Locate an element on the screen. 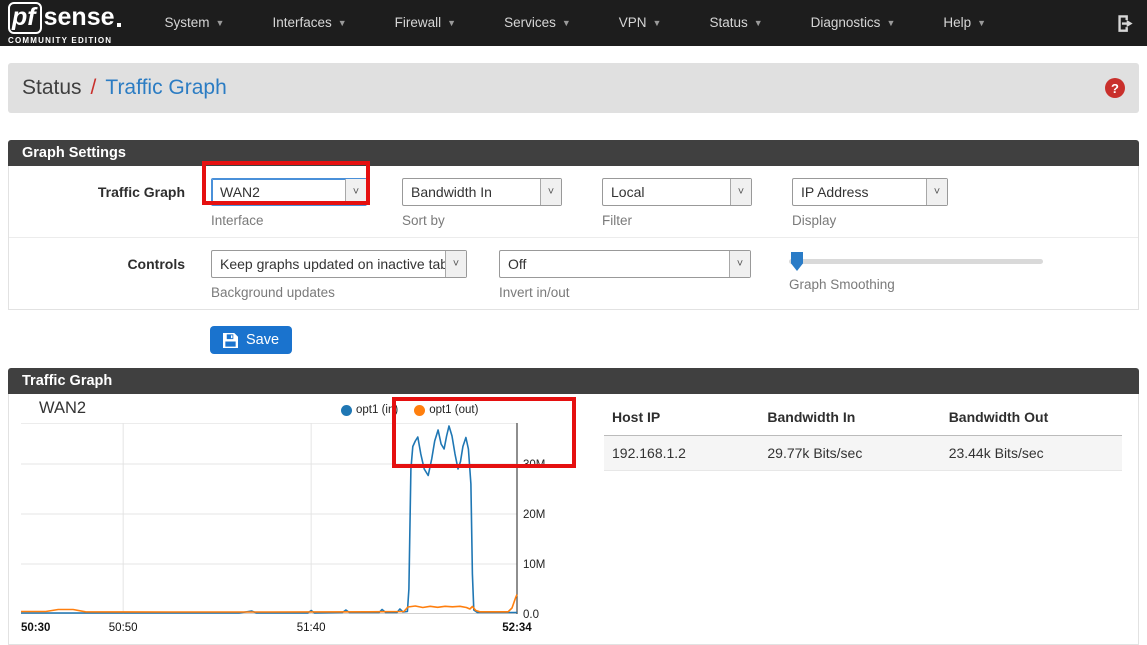 The height and width of the screenshot is (645, 1147). save-row: Save is located at coordinates (573, 339).